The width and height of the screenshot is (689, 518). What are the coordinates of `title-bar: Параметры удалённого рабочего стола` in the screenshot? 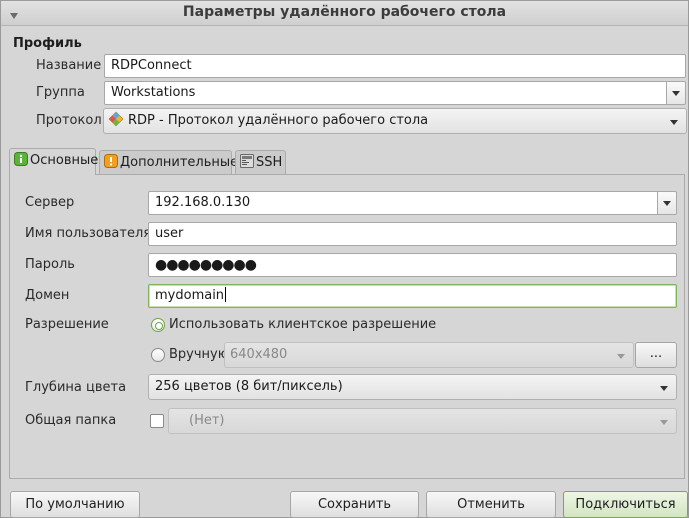 It's located at (344, 13).